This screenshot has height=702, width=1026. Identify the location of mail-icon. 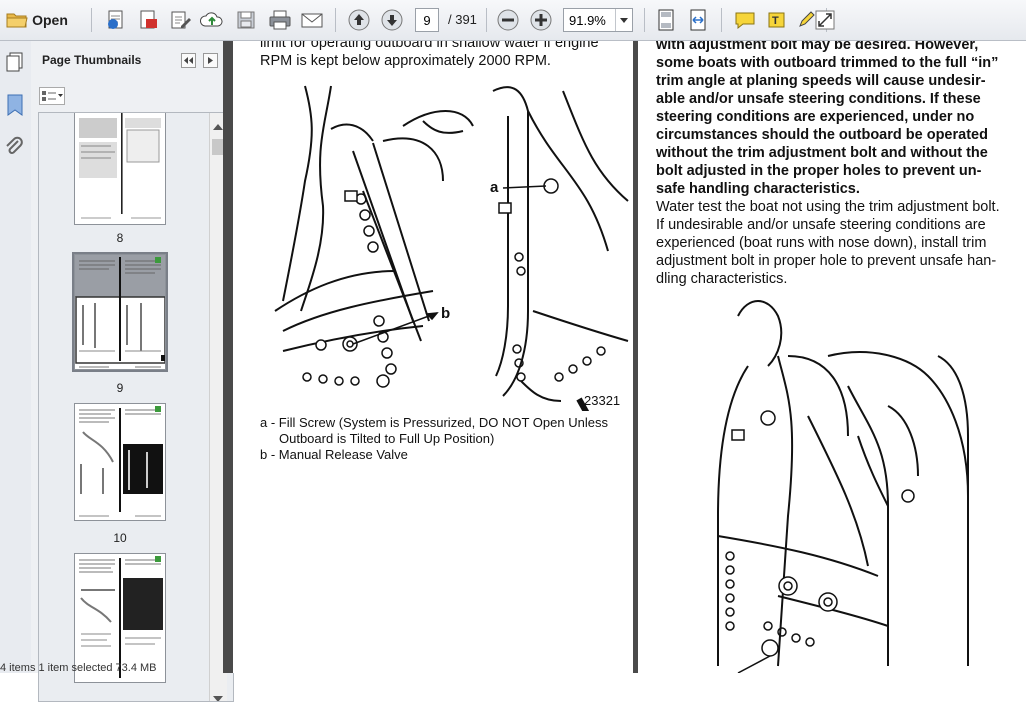
(312, 20).